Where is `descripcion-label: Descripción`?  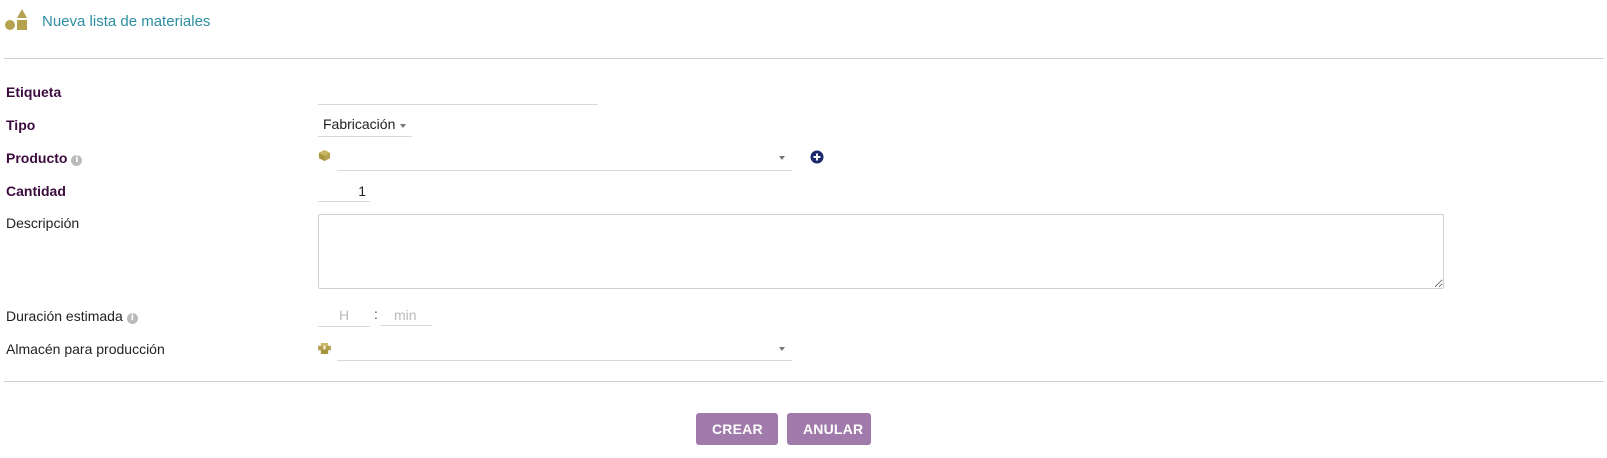
descripcion-label: Descripción is located at coordinates (43, 223).